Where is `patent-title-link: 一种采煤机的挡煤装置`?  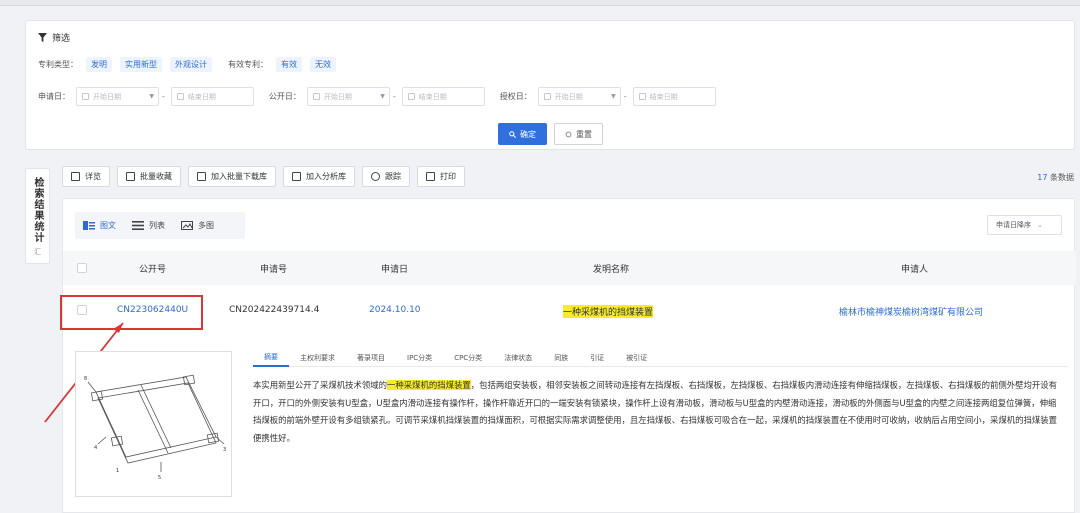 patent-title-link: 一种采煤机的挡煤装置 is located at coordinates (608, 311).